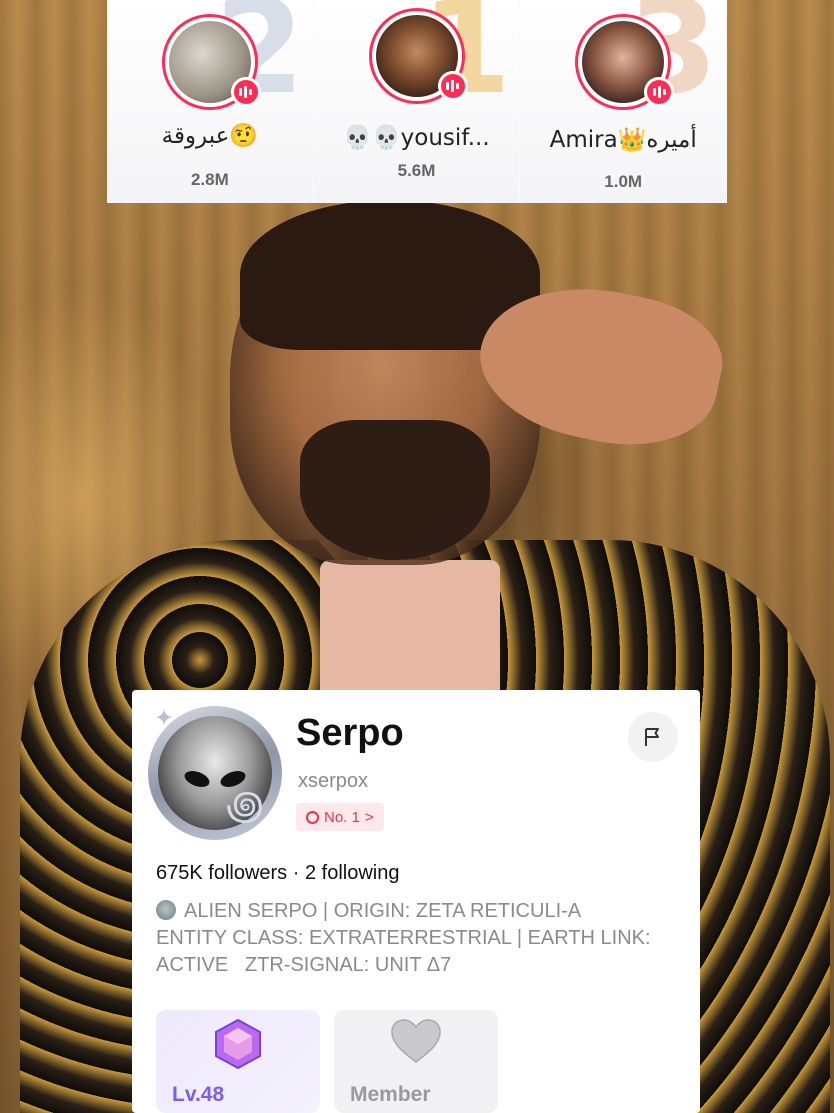  I want to click on level-badge: Lv.48, so click(238, 1061).